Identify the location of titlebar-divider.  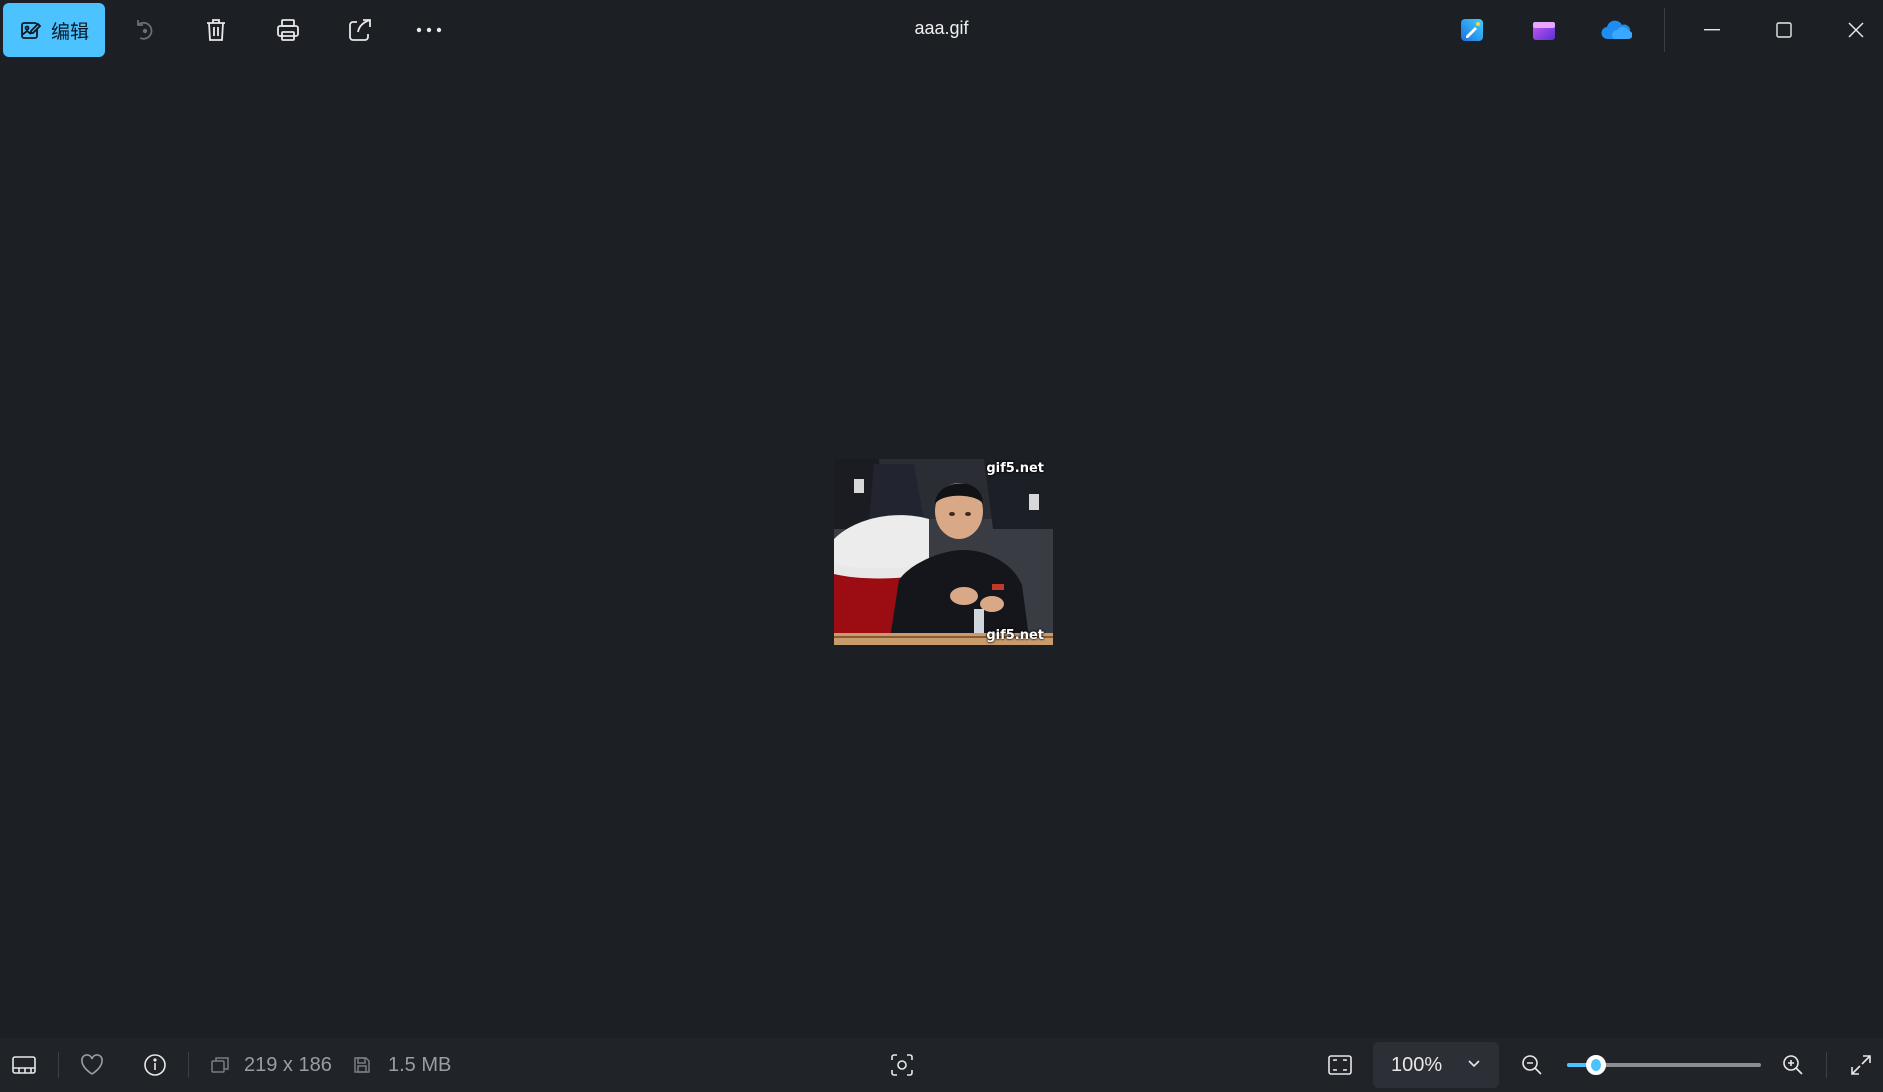
(1664, 30).